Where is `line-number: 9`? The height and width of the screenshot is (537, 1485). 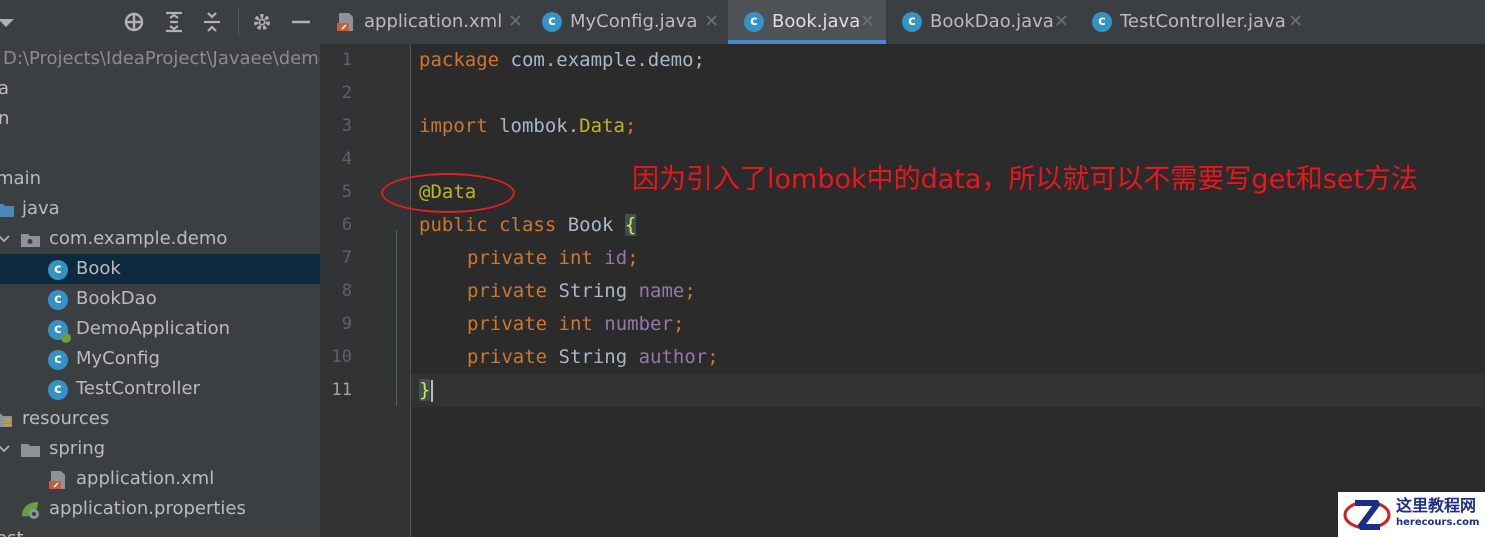
line-number: 9 is located at coordinates (346, 324).